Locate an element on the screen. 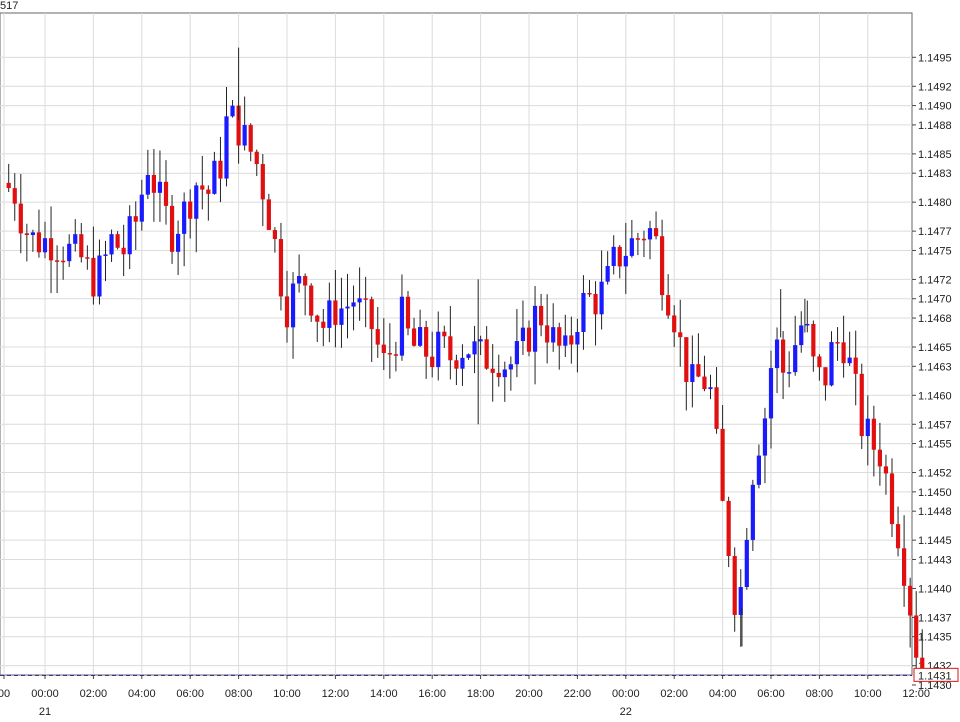  y-tick-label: 1.1472 is located at coordinates (935, 280).